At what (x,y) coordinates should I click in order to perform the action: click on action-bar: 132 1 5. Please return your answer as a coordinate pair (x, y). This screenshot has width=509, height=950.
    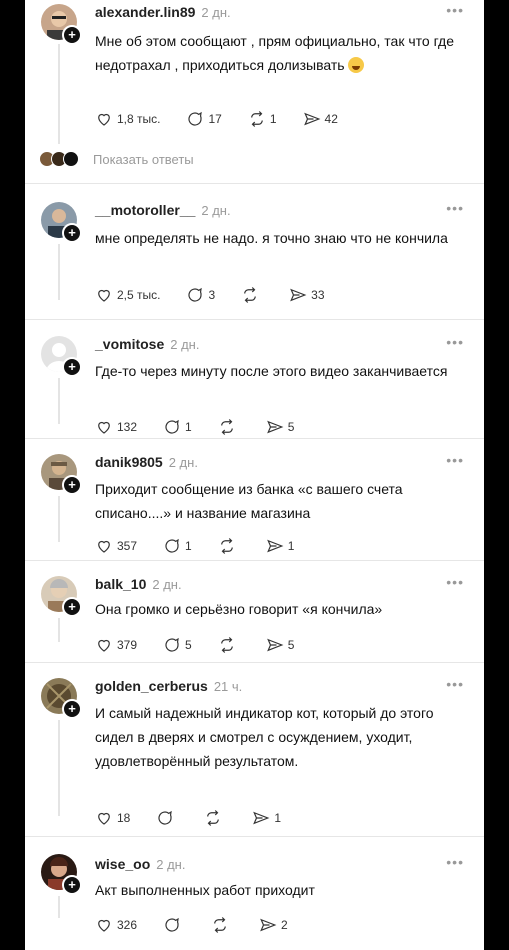
    Looking at the image, I should click on (207, 427).